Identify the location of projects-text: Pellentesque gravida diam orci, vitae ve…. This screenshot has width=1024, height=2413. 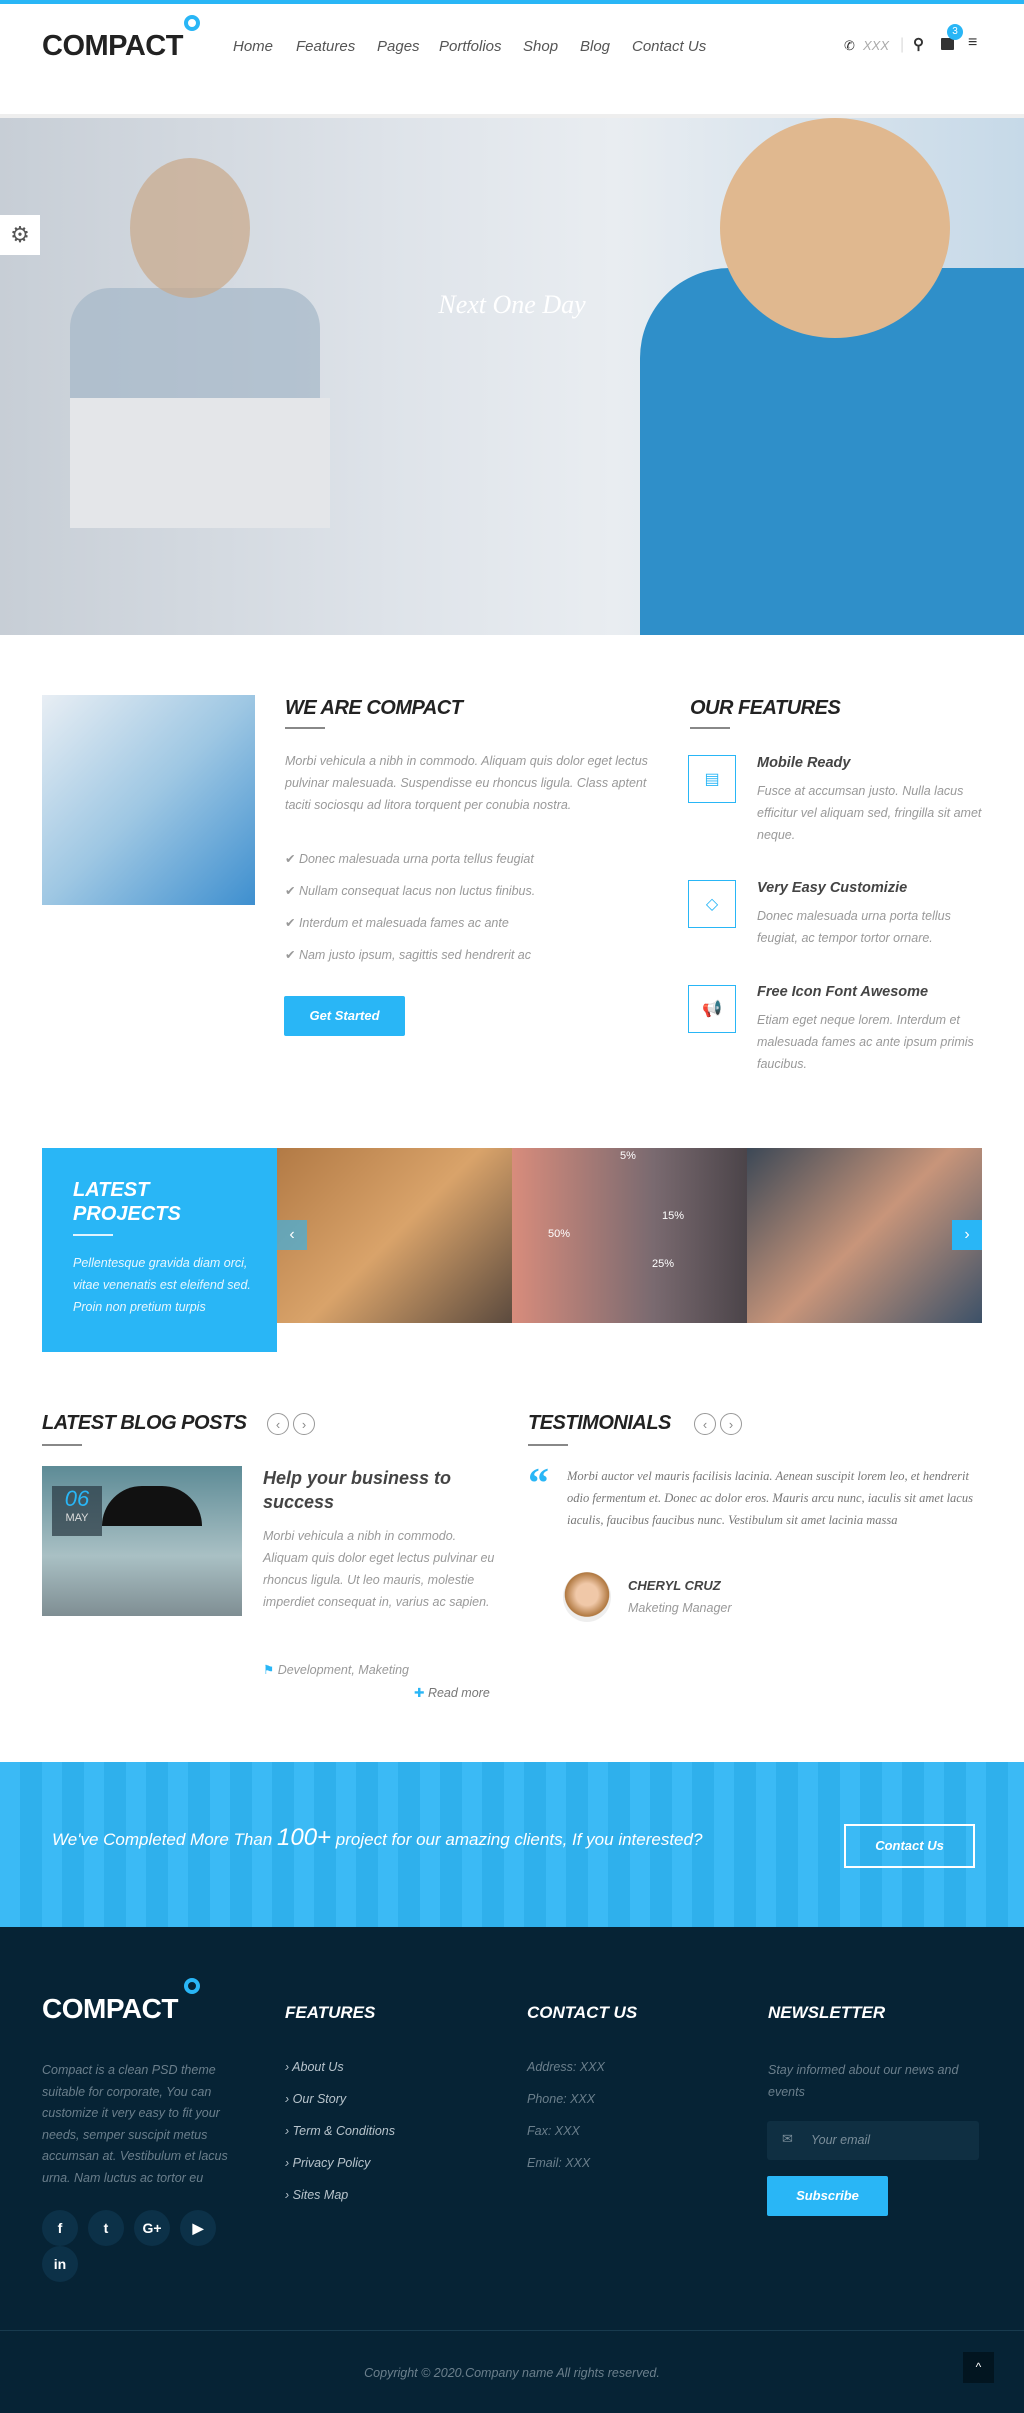
(162, 1285).